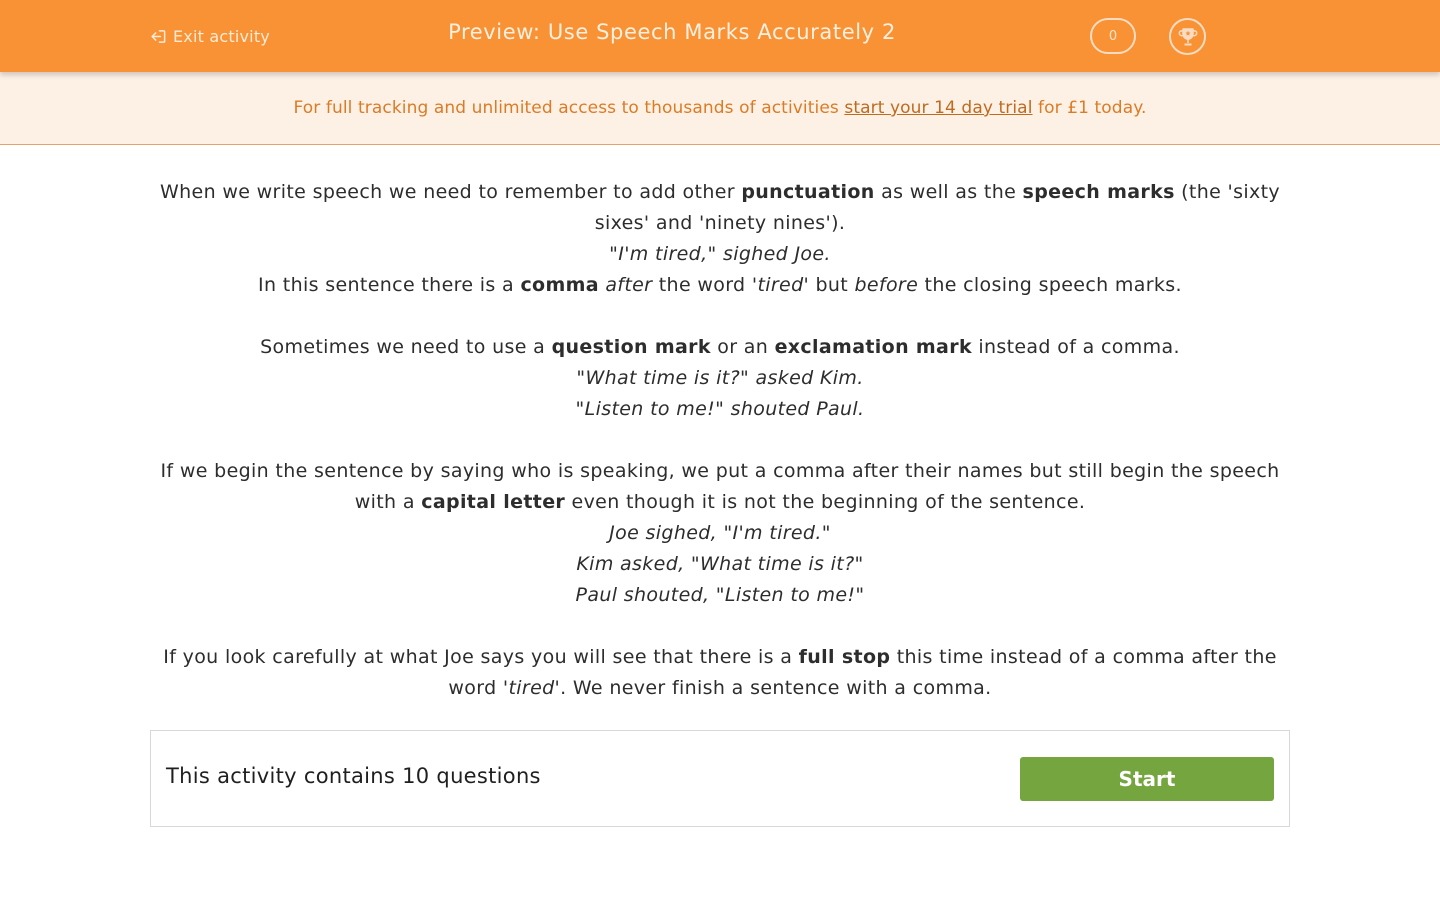 Image resolution: width=1440 pixels, height=900 pixels. What do you see at coordinates (844, 657) in the screenshot?
I see `keyword: full stop` at bounding box center [844, 657].